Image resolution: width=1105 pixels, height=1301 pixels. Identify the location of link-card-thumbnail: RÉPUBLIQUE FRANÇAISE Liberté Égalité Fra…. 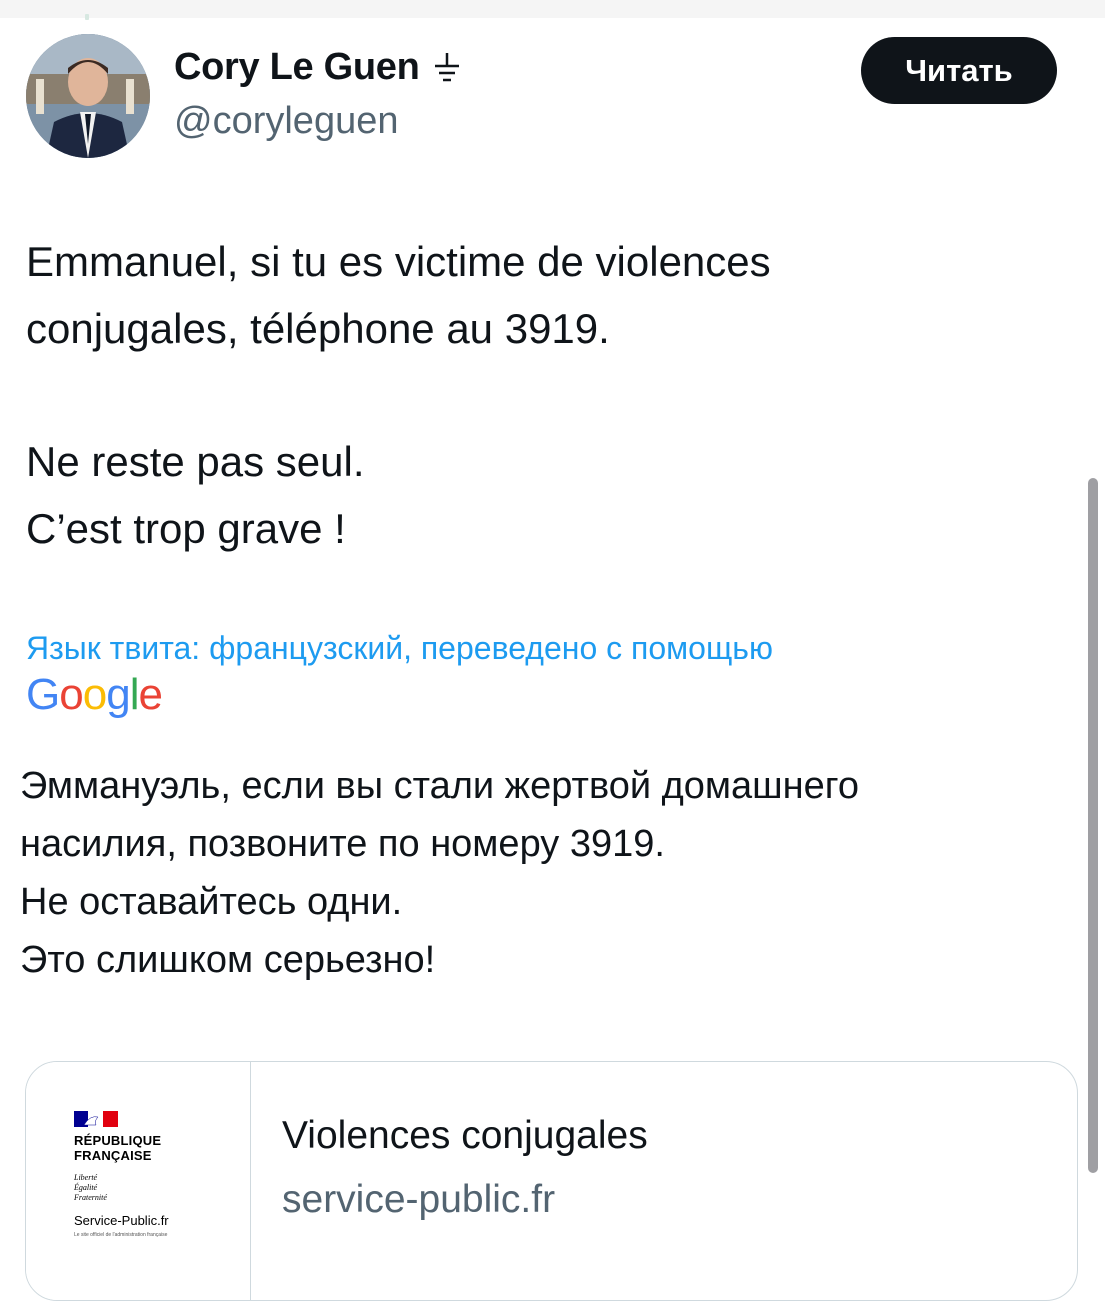
(138, 1181).